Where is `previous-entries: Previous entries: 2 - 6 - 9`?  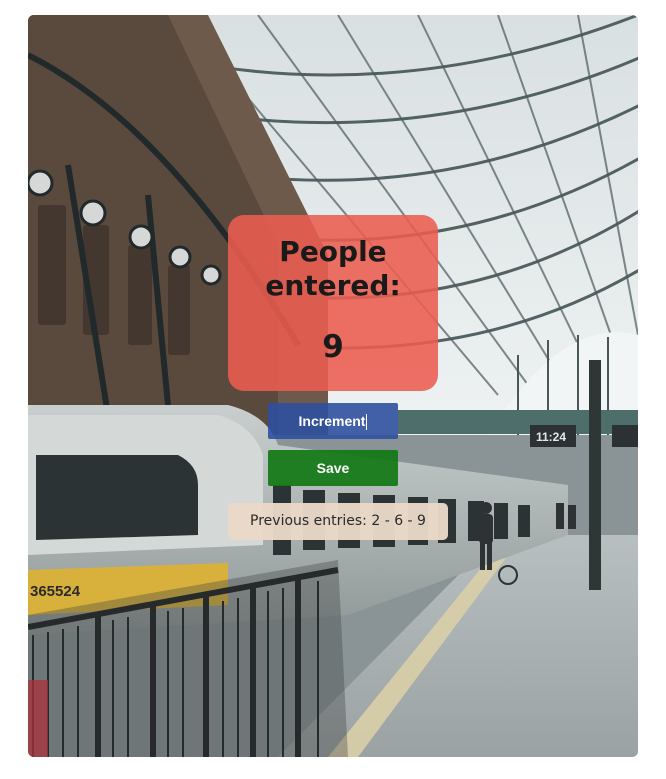
previous-entries: Previous entries: 2 - 6 - 9 is located at coordinates (338, 521).